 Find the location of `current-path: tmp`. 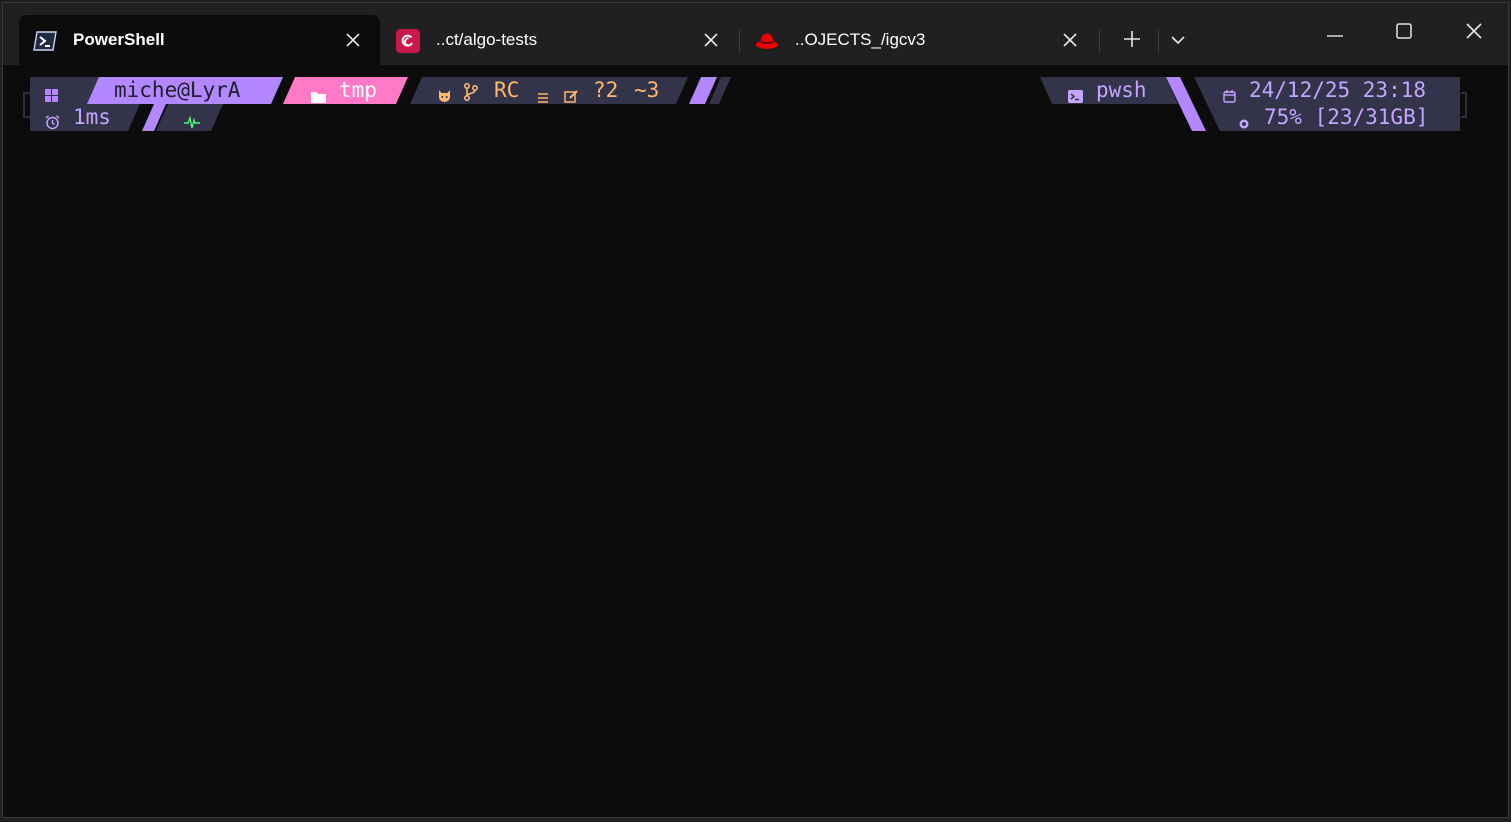

current-path: tmp is located at coordinates (358, 90).